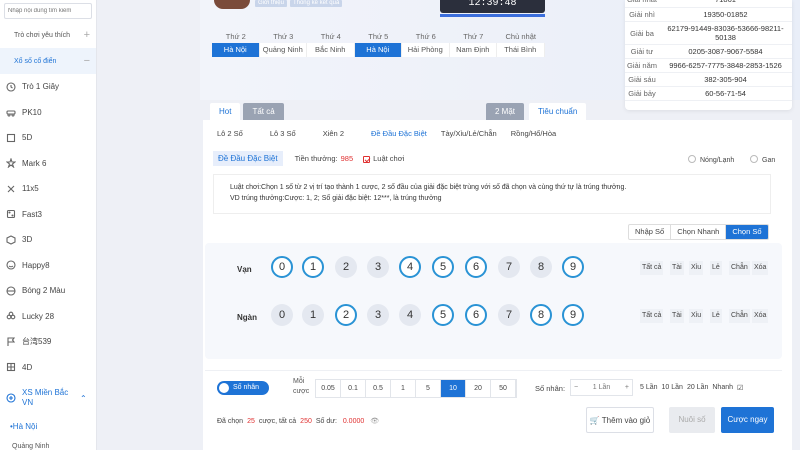 The height and width of the screenshot is (450, 800). I want to click on sidebar-item-tr-1-gi-y: Trò 1 Giây, so click(48, 87).